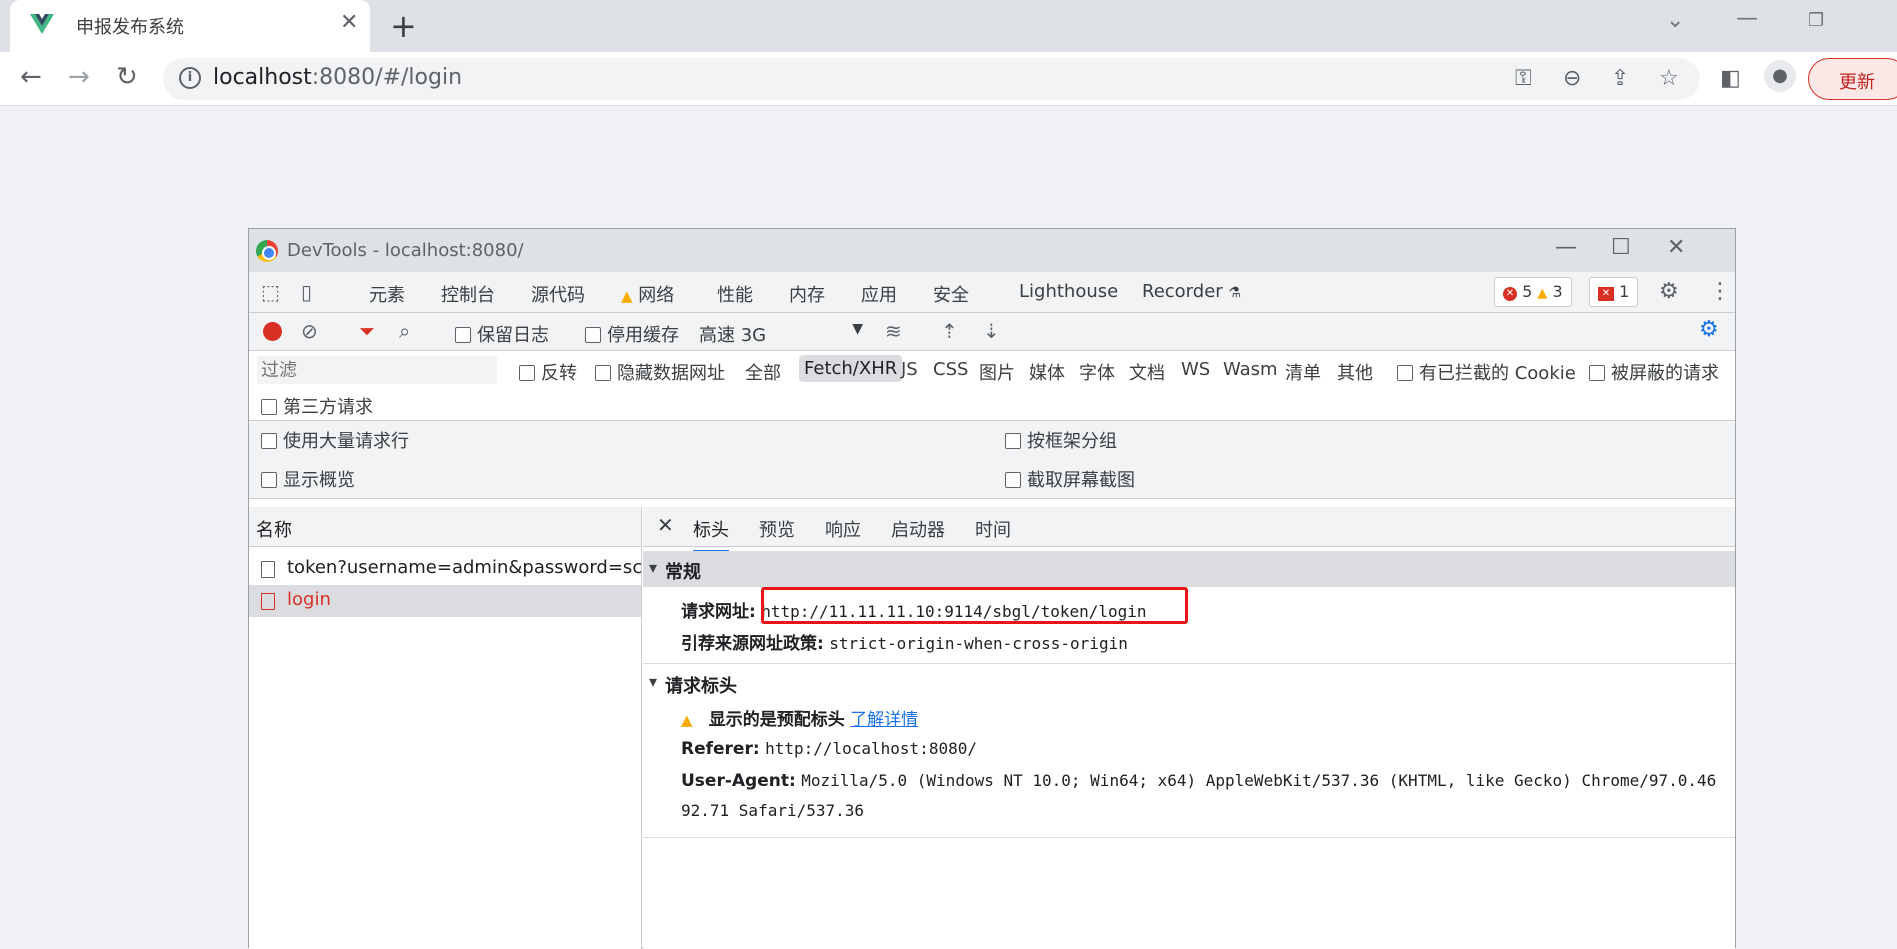  Describe the element at coordinates (502, 334) in the screenshot. I see `preserve-log-checkbox: 保留日志` at that location.